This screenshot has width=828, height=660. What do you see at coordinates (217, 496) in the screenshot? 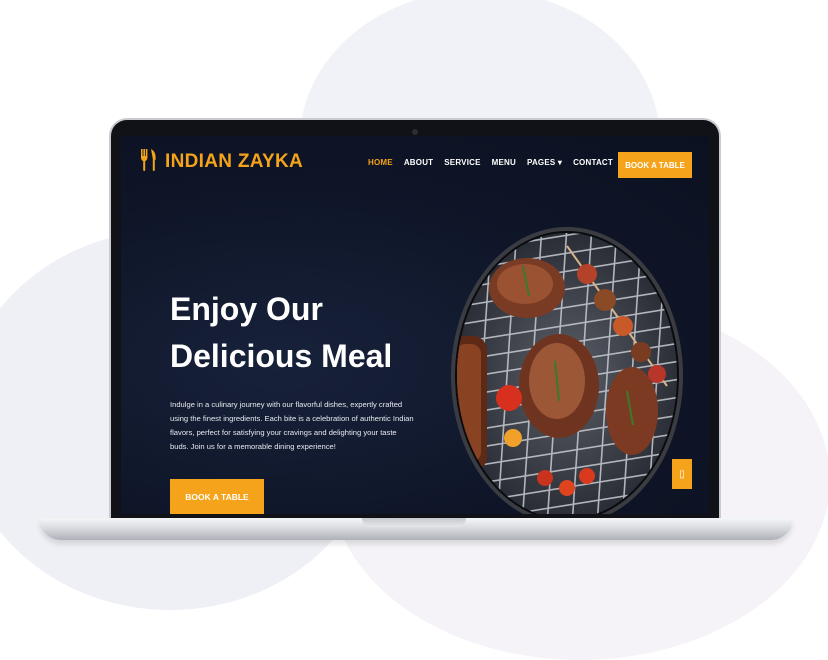
I see `hero-book-table-button: BOOK A TABLE` at bounding box center [217, 496].